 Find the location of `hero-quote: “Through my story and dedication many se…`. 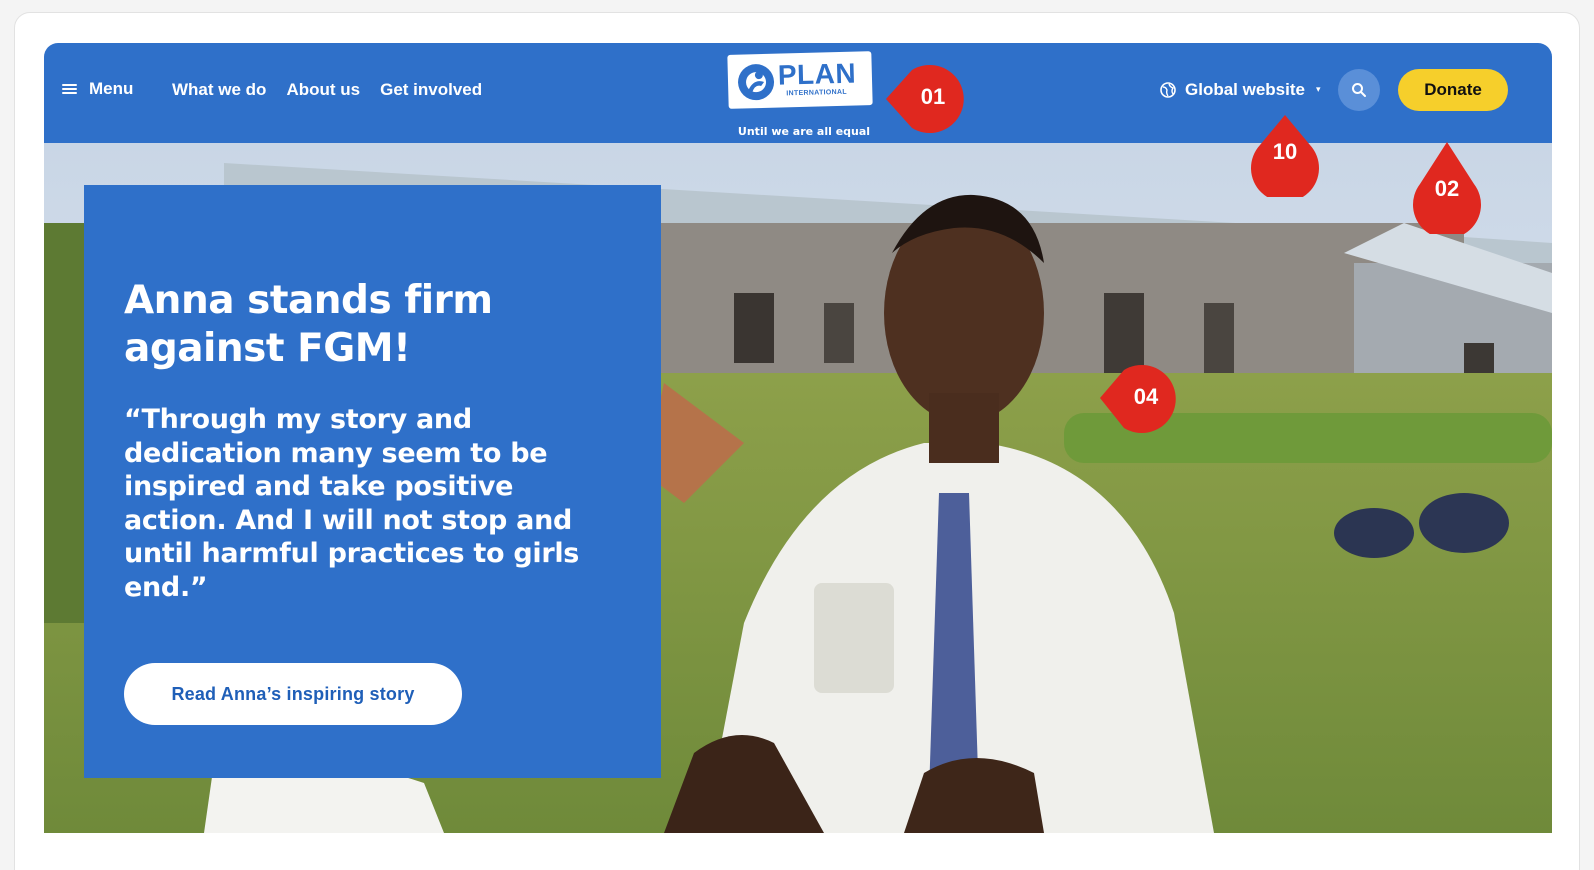

hero-quote: “Through my story and dedication many se… is located at coordinates (352, 503).